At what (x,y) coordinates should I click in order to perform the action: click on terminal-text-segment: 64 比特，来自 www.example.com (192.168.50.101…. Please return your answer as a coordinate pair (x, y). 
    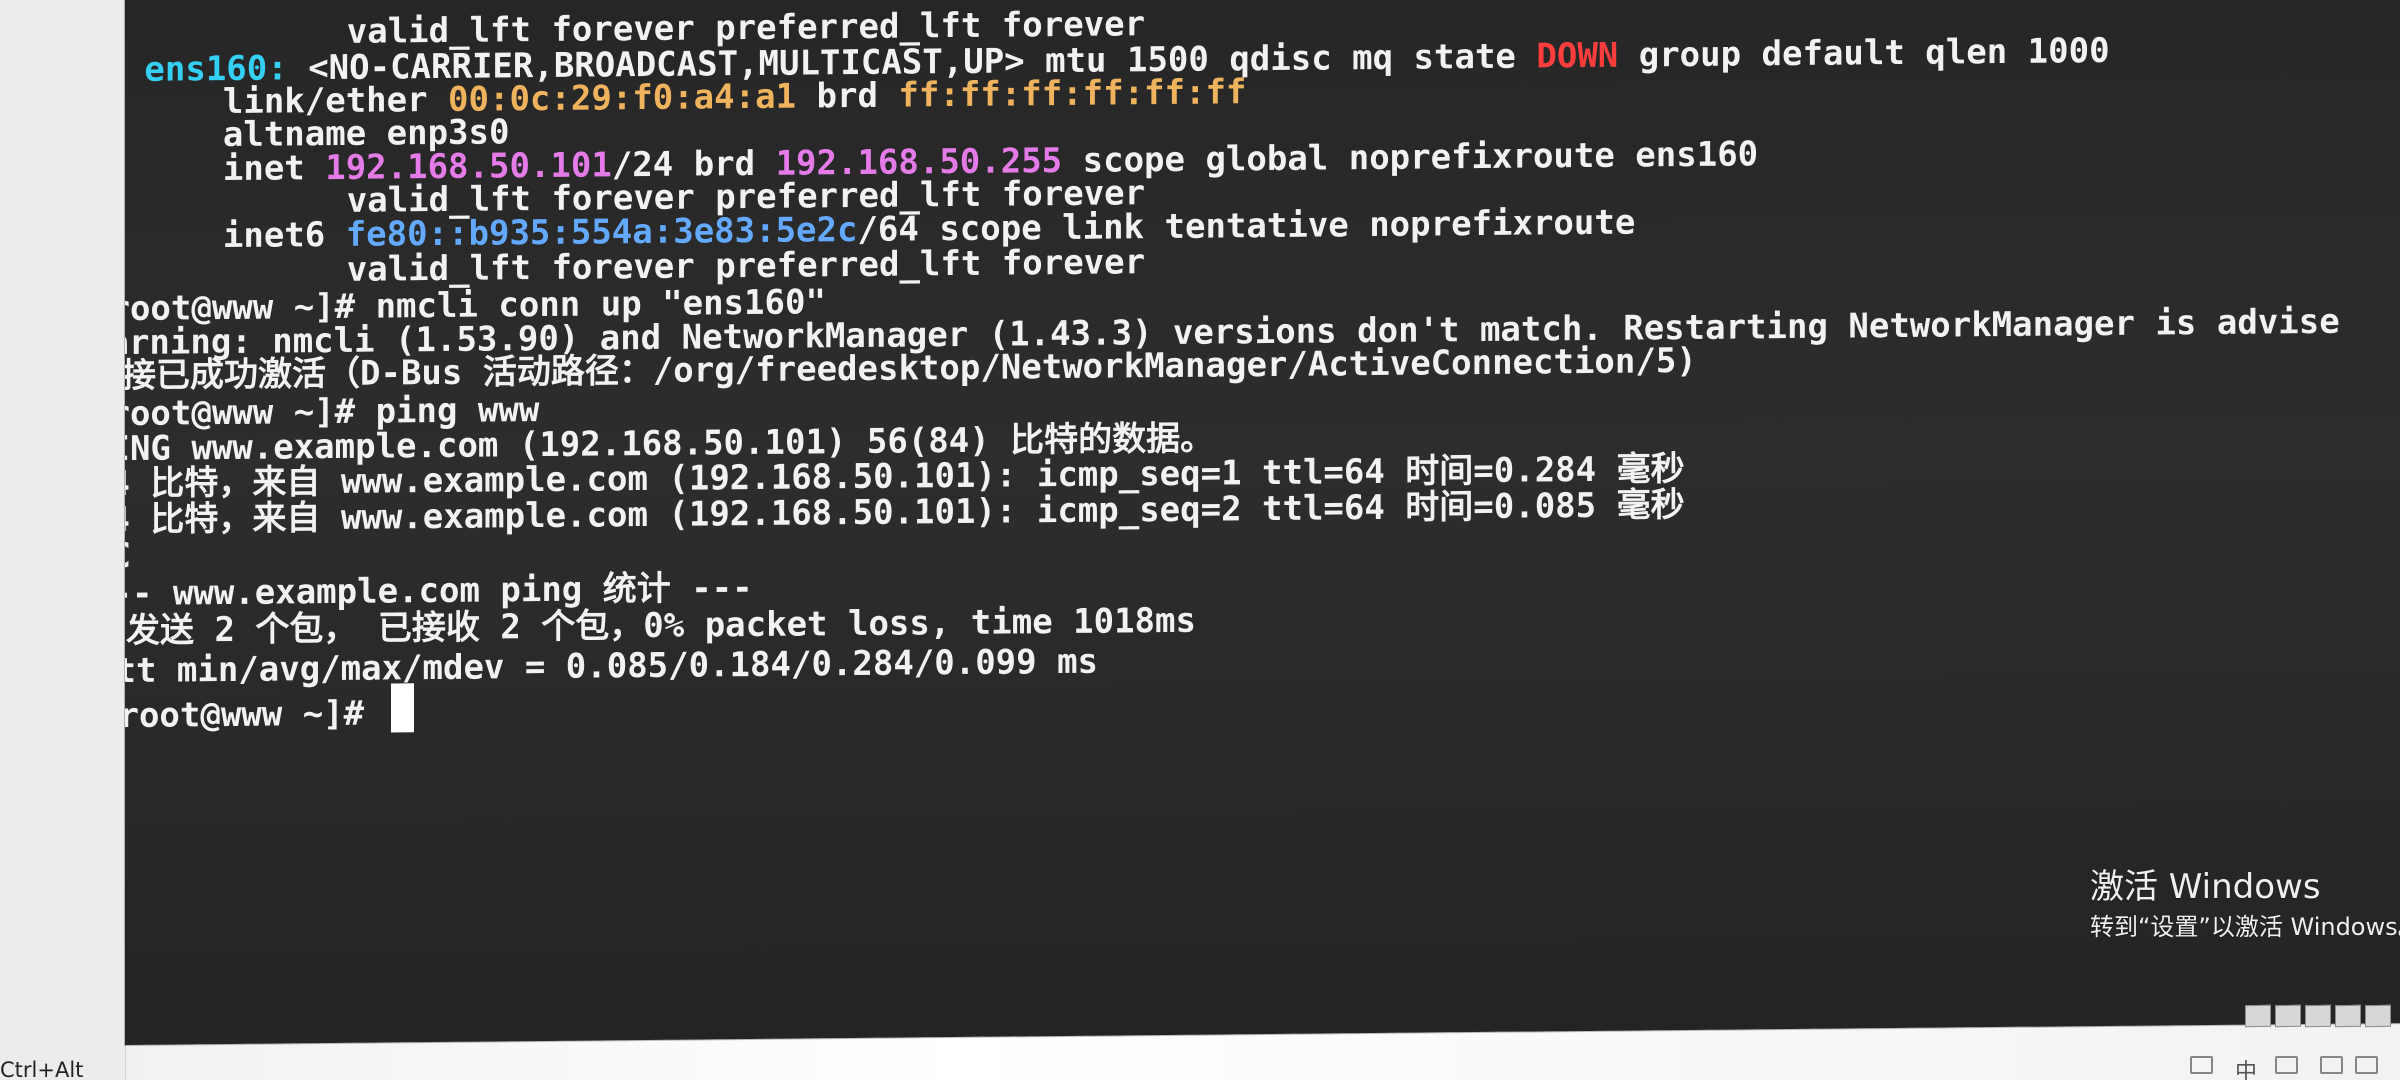
    Looking at the image, I should click on (905, 513).